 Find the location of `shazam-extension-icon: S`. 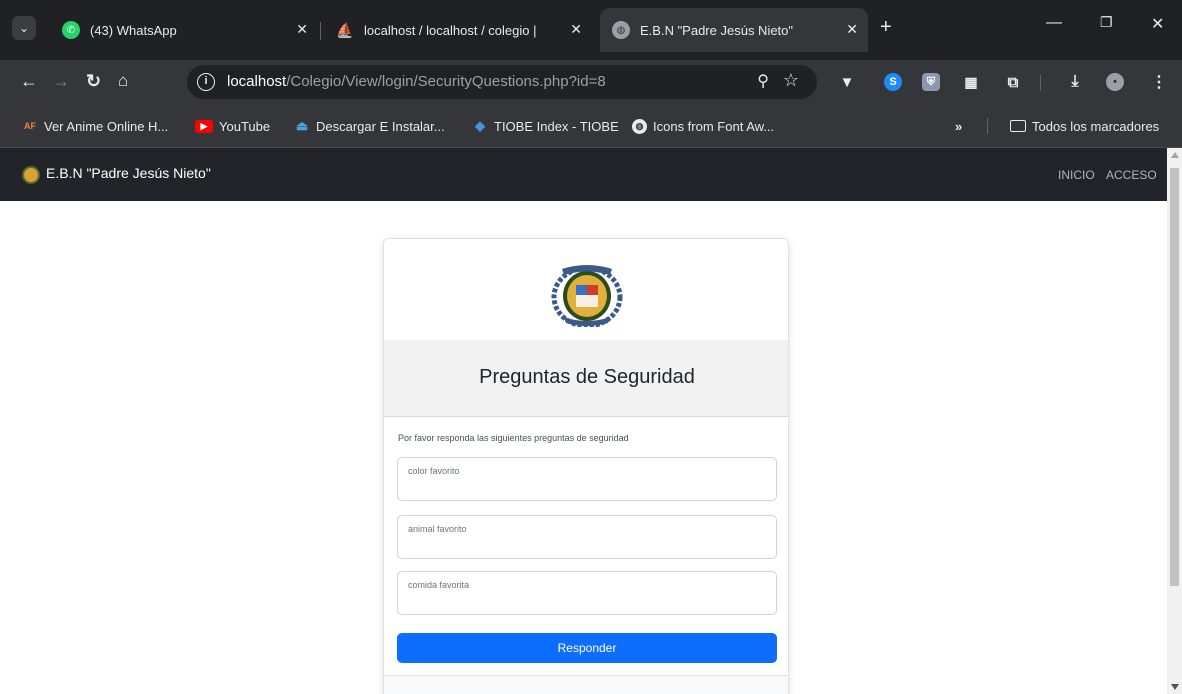

shazam-extension-icon: S is located at coordinates (893, 82).